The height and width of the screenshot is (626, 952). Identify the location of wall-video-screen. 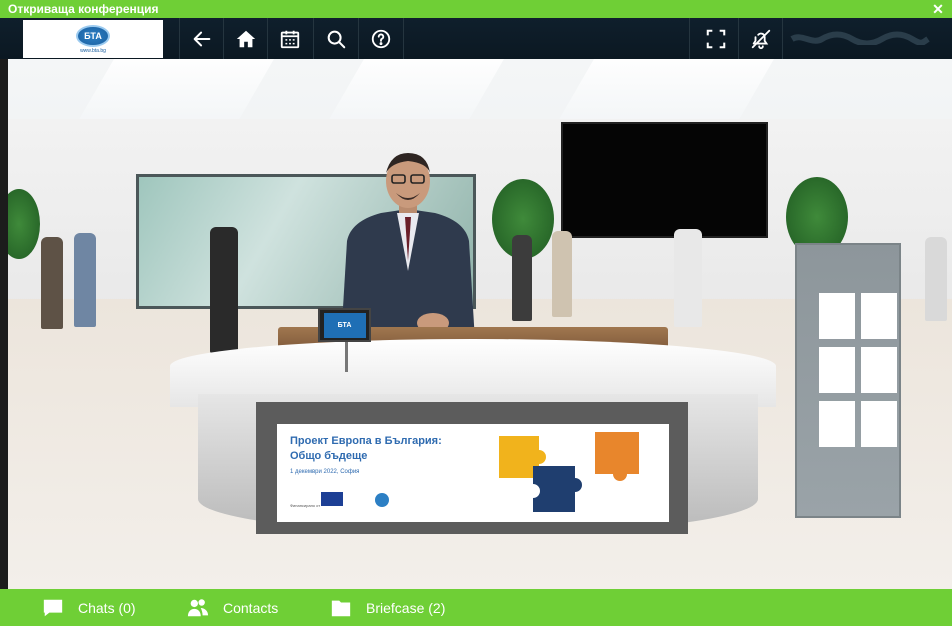
(664, 180).